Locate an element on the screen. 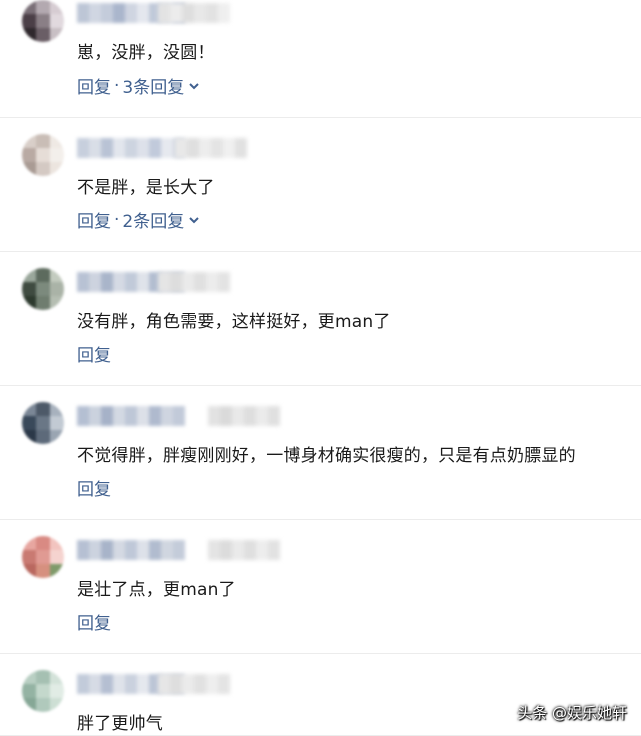 The image size is (641, 736). view-replies-link: 3条回复 is located at coordinates (153, 85).